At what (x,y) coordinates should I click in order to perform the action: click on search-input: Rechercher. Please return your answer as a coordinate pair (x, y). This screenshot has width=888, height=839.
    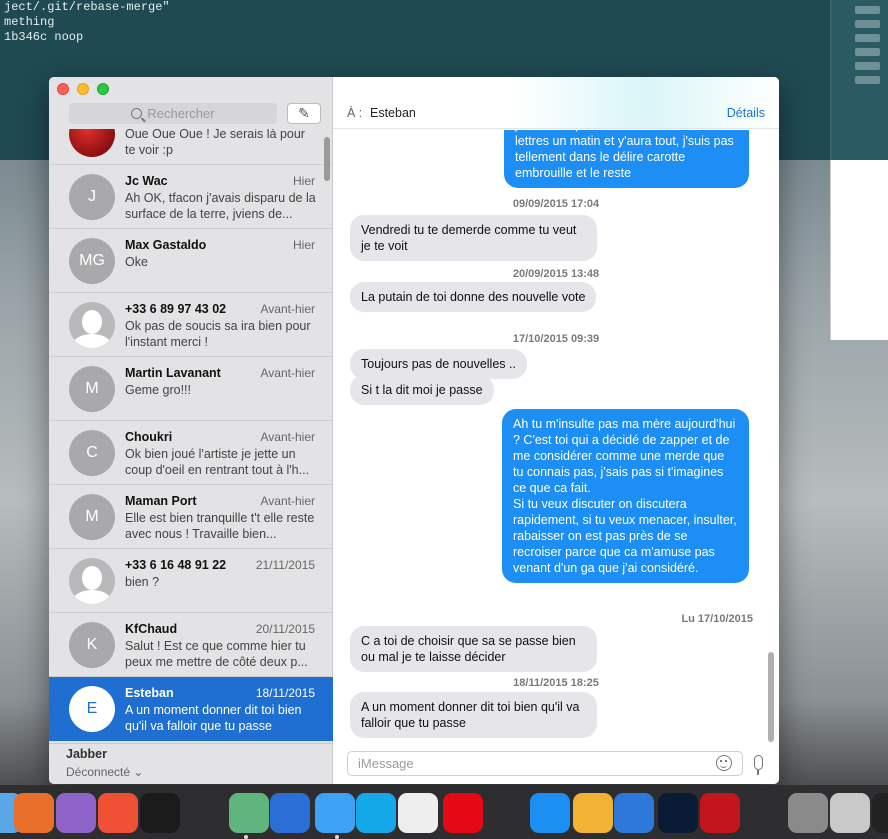
    Looking at the image, I should click on (173, 113).